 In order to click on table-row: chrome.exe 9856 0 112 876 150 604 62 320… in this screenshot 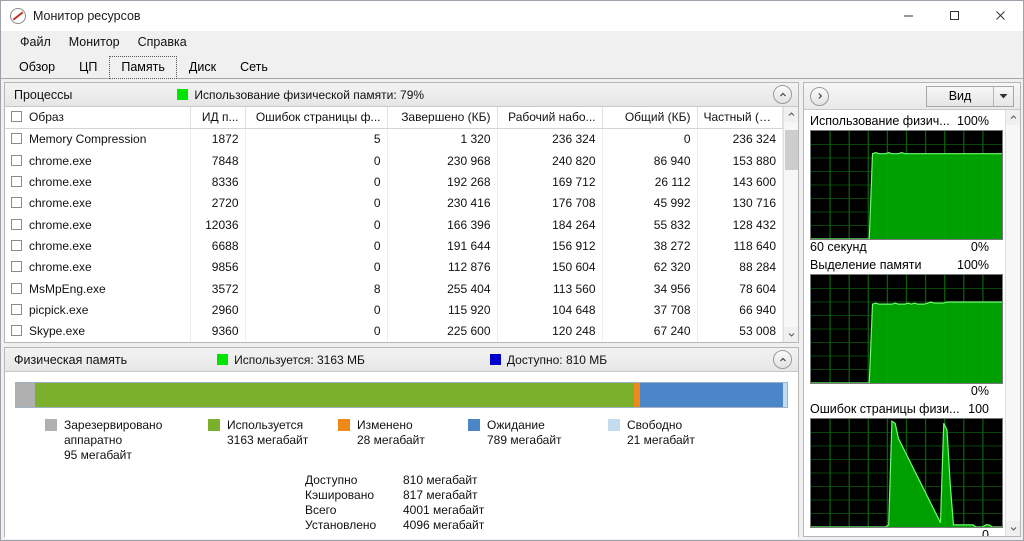, I will do `click(394, 267)`.